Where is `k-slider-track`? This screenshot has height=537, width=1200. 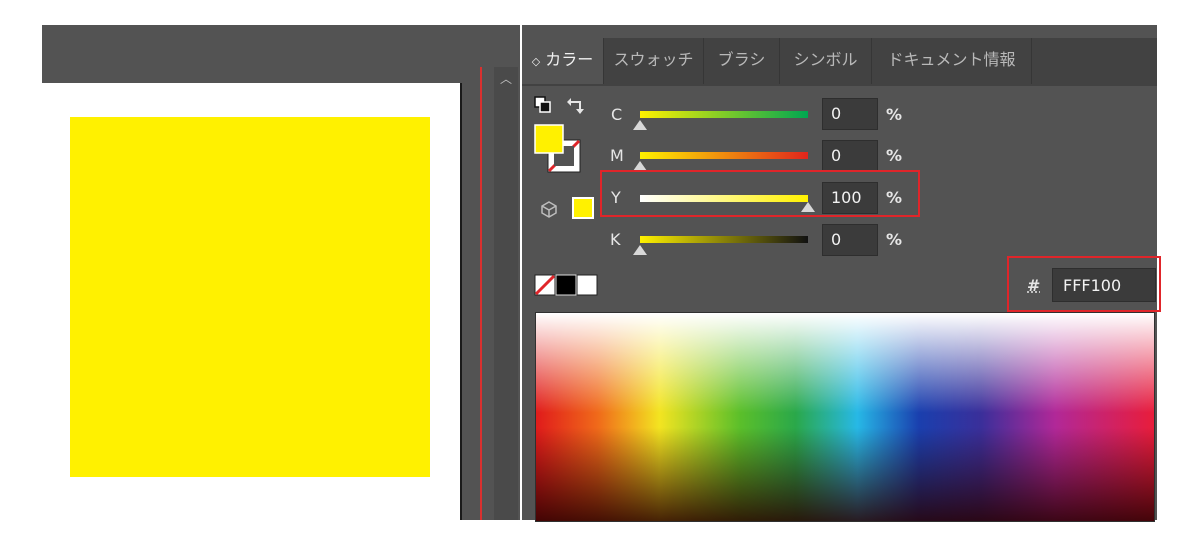
k-slider-track is located at coordinates (724, 239).